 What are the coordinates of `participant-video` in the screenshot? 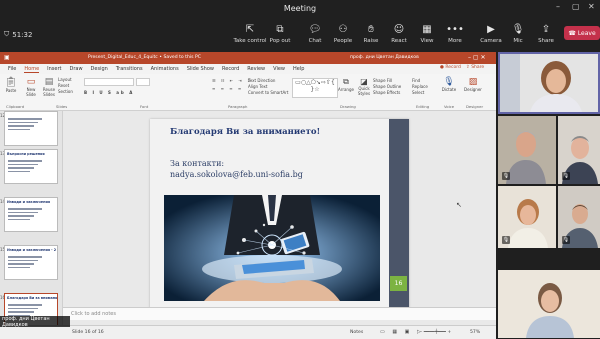 It's located at (549, 304).